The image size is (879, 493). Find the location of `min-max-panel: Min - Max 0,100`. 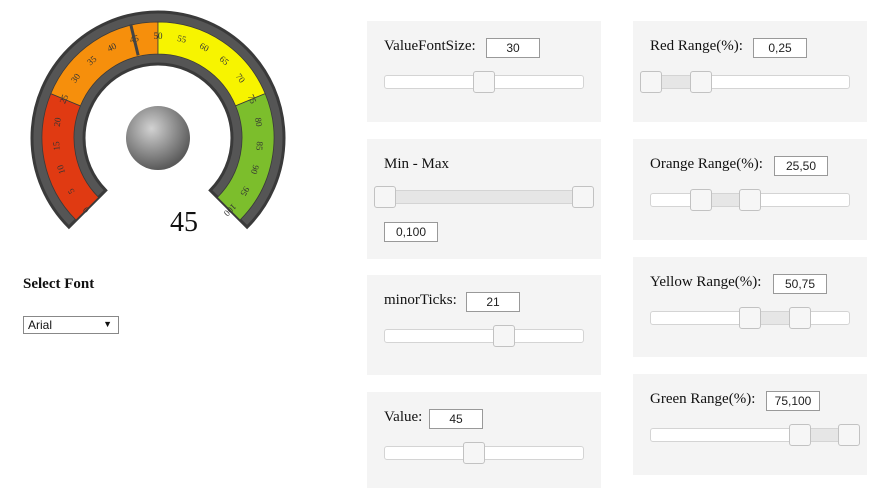

min-max-panel: Min - Max 0,100 is located at coordinates (484, 199).